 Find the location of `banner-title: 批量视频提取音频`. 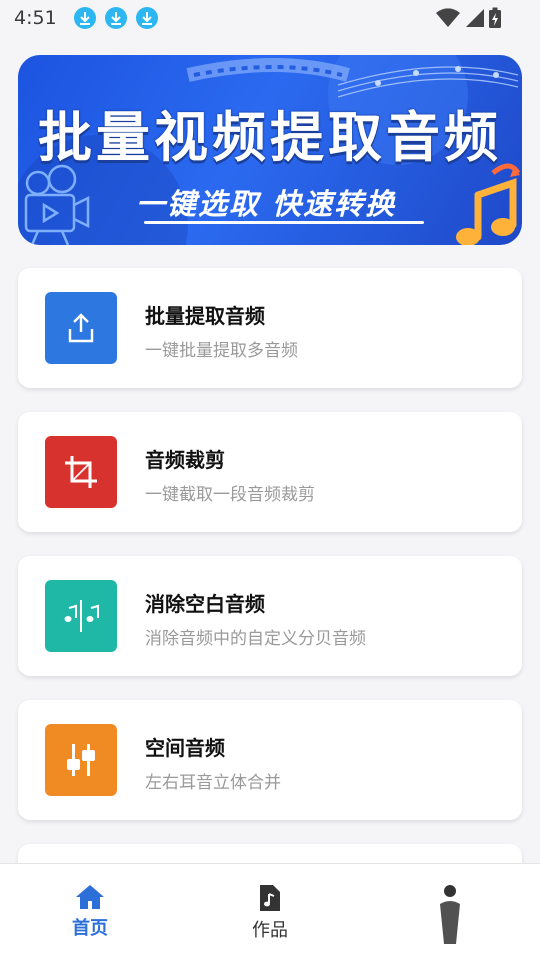

banner-title: 批量视频提取音频 is located at coordinates (270, 137).